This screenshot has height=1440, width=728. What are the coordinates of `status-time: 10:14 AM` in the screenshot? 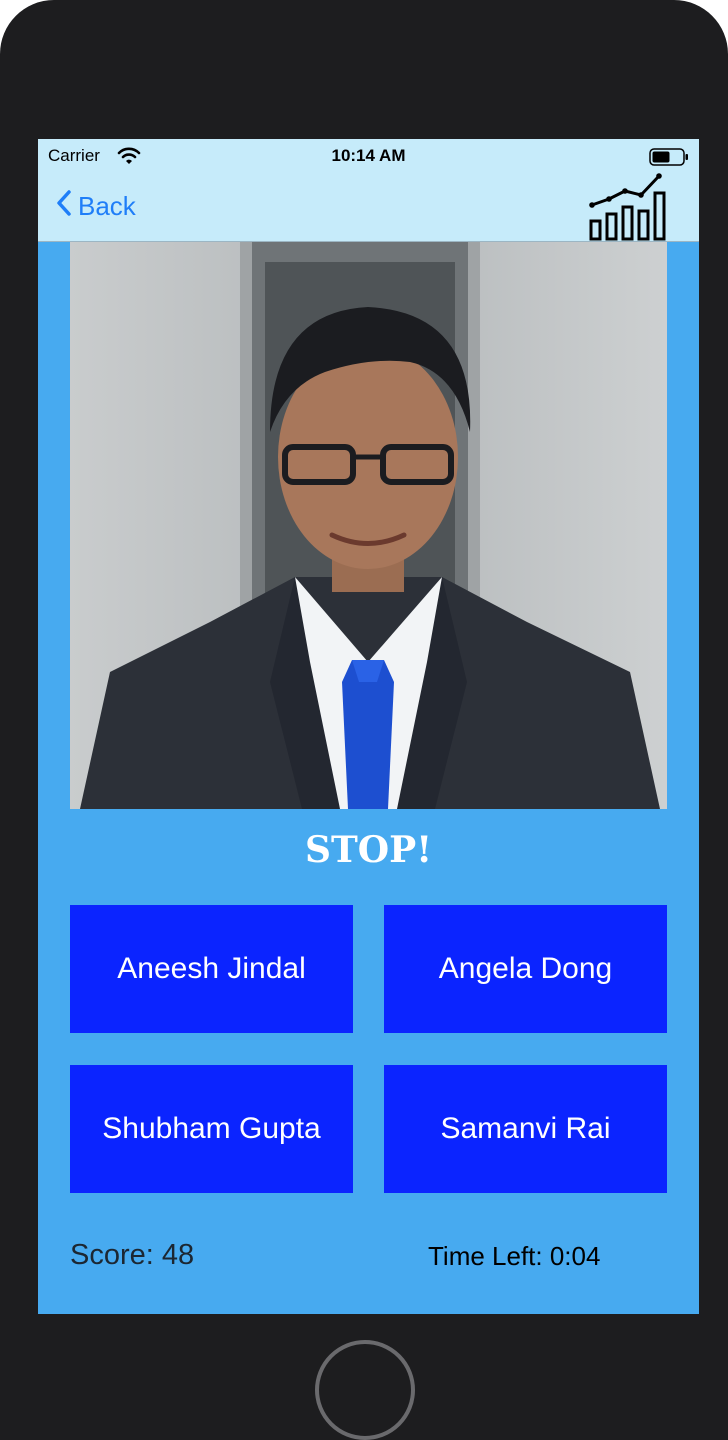 It's located at (368, 155).